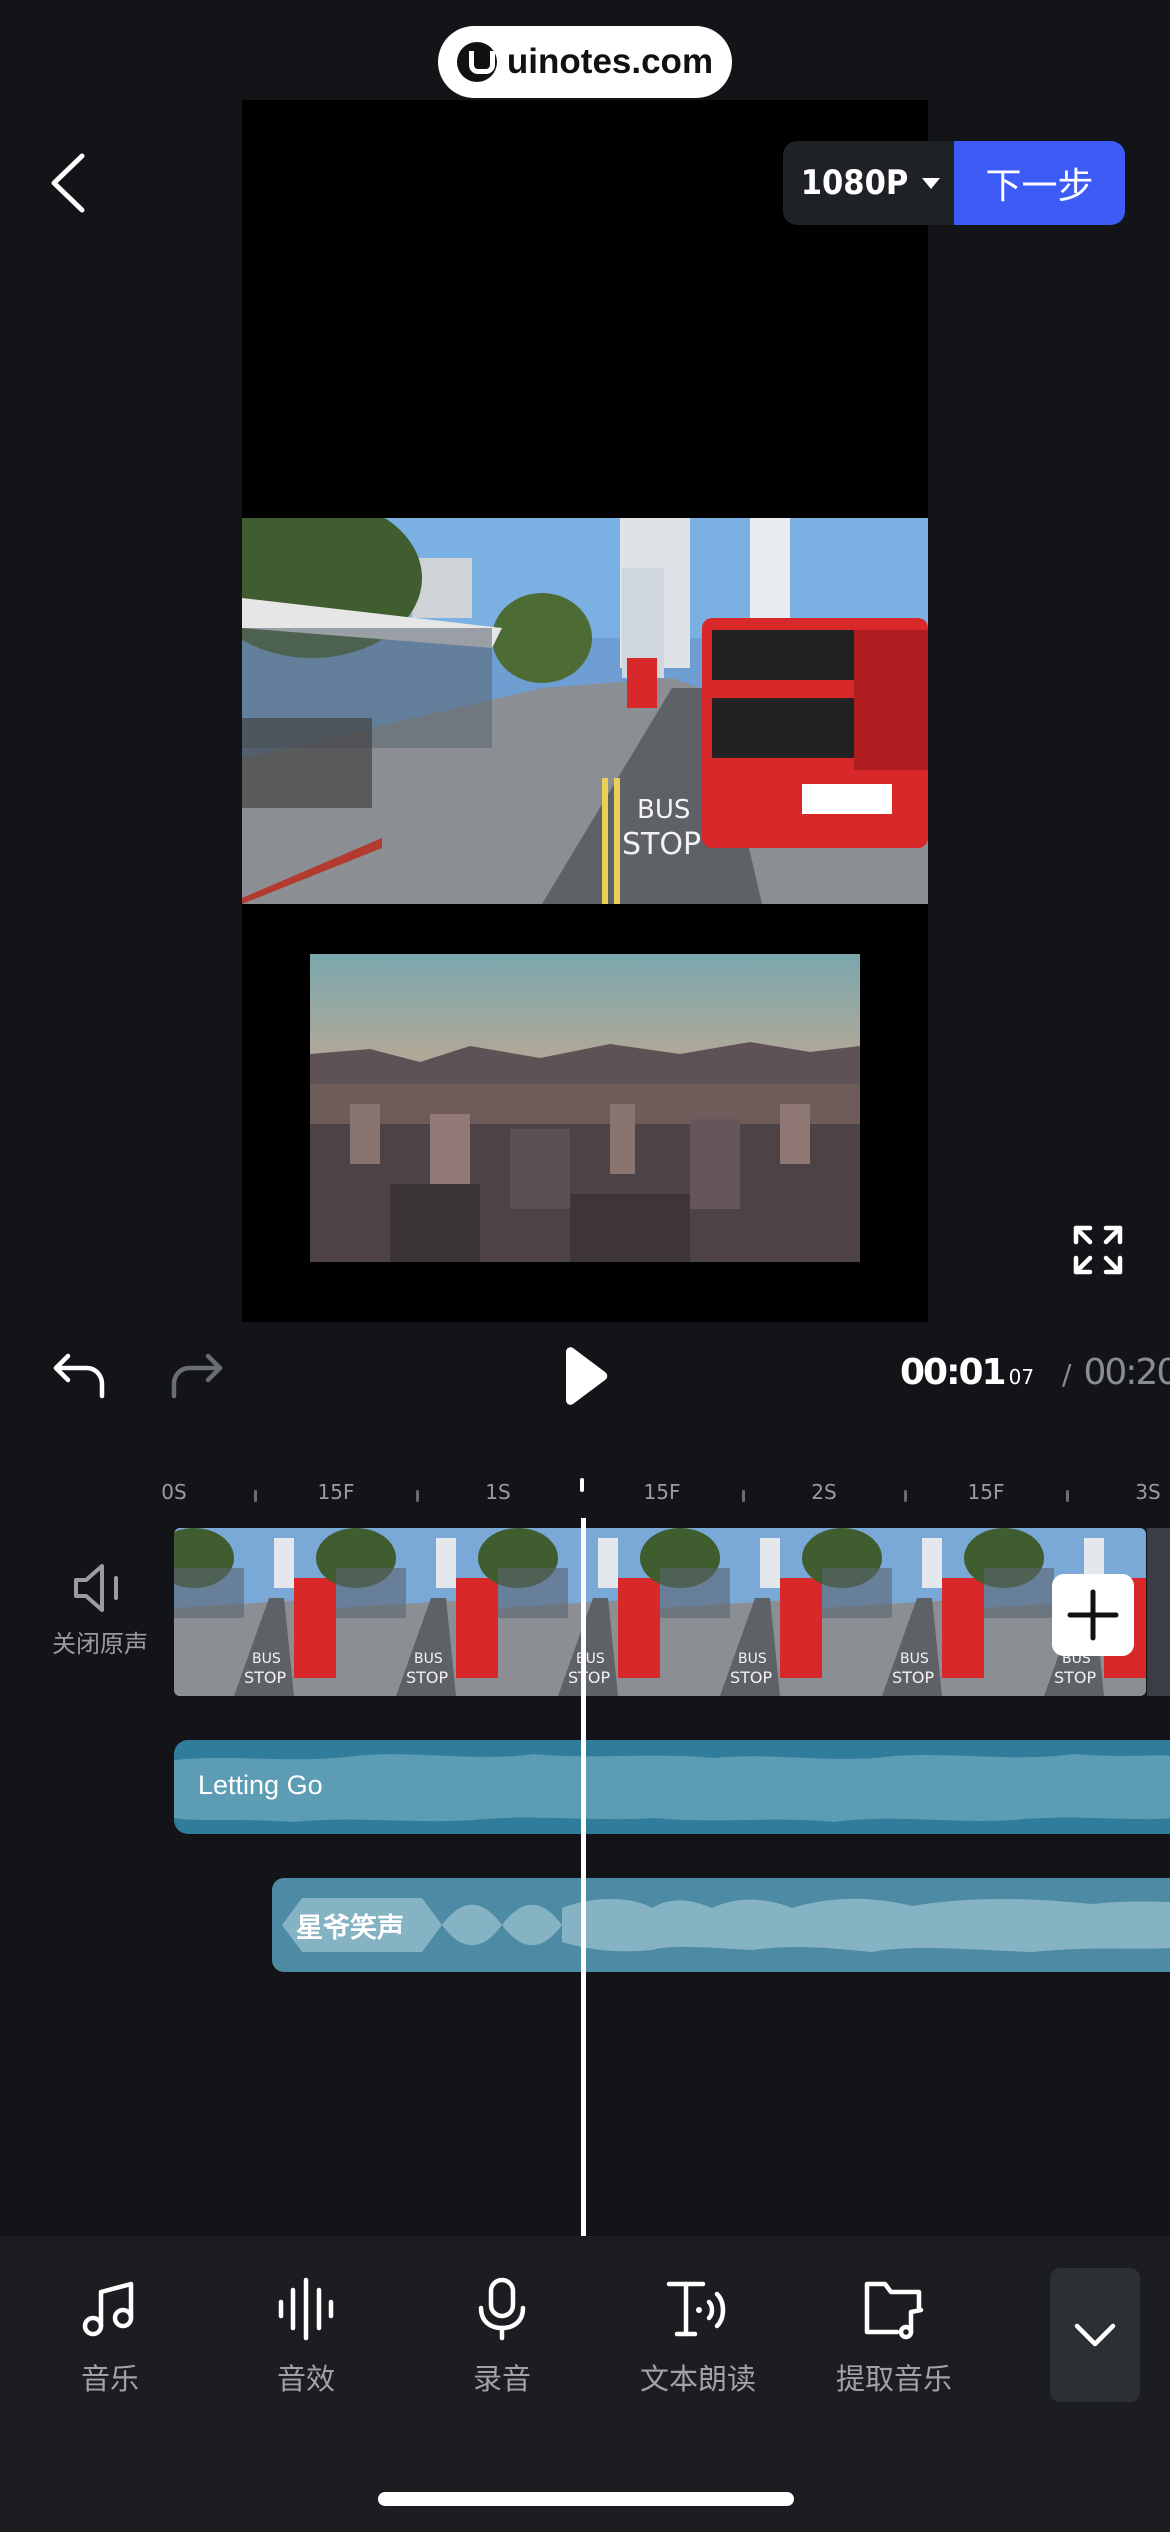  I want to click on tool-label: 录音, so click(501, 2379).